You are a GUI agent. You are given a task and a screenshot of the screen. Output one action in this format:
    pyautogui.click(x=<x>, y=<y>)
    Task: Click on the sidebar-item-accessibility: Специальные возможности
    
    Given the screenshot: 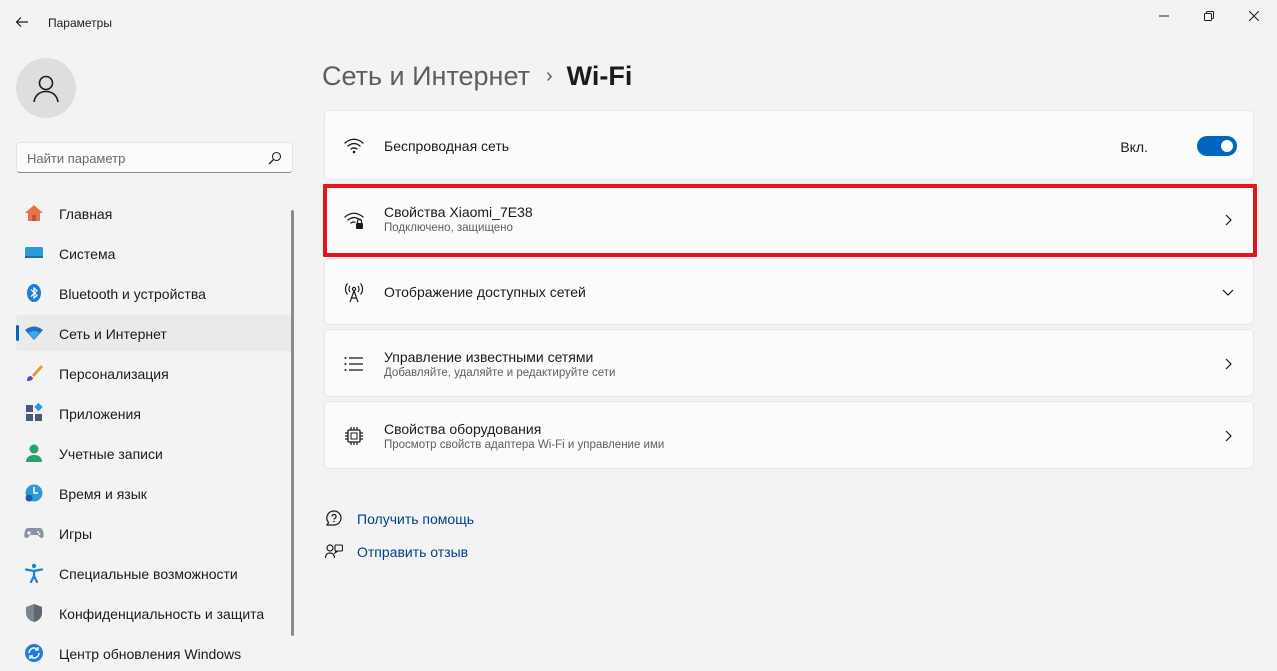 What is the action you would take?
    pyautogui.click(x=154, y=573)
    